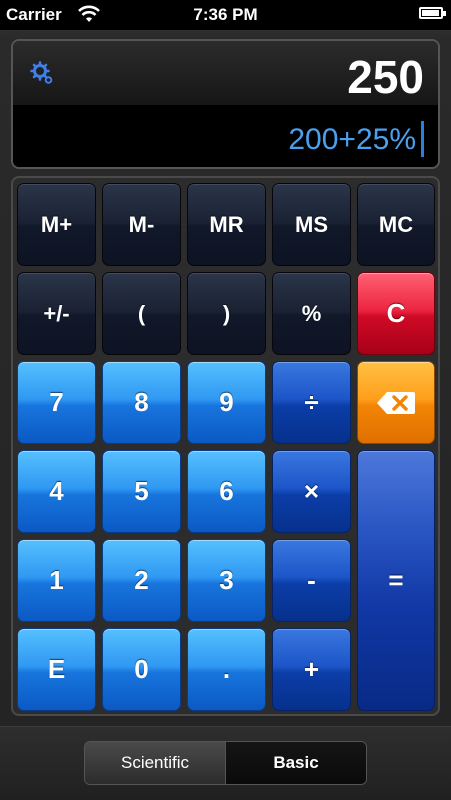 The height and width of the screenshot is (800, 451). I want to click on memory-add-button: M+, so click(56, 224).